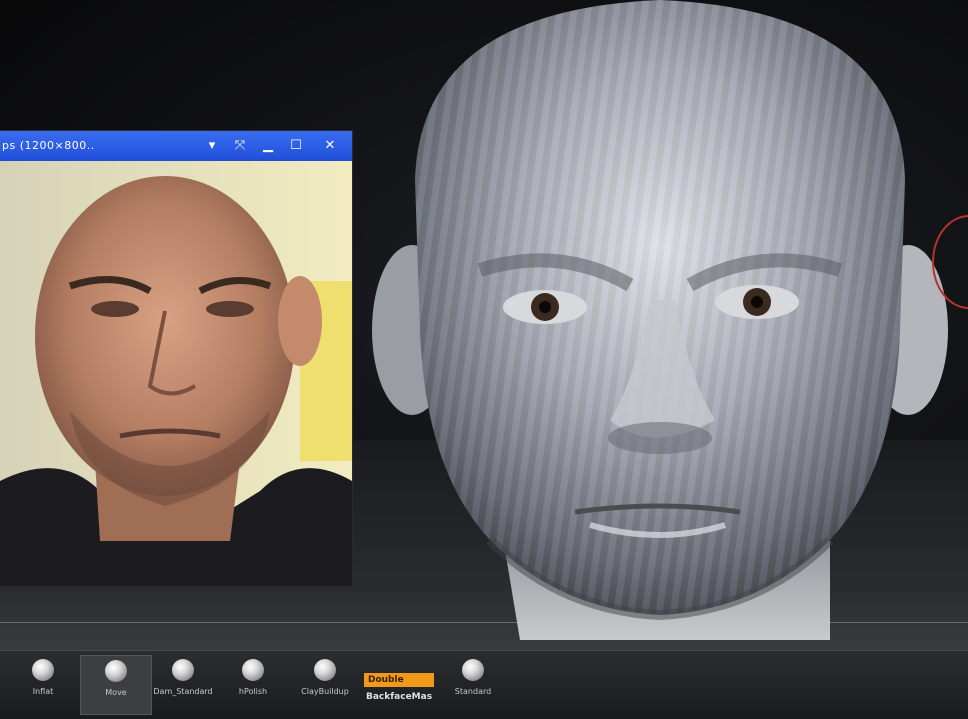 Image resolution: width=968 pixels, height=719 pixels. I want to click on brush-dam-standard: Dam_Standard, so click(183, 684).